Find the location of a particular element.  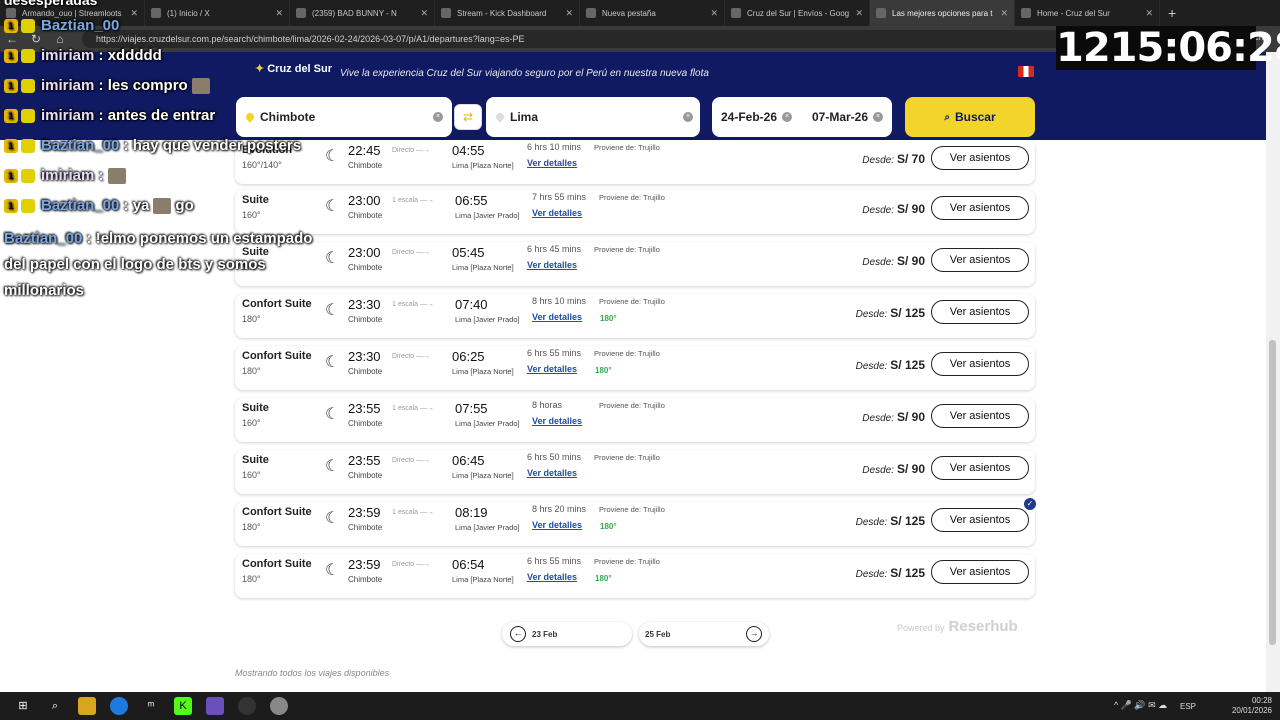

site-logo: ✦ Cruz del Sur is located at coordinates (293, 68).